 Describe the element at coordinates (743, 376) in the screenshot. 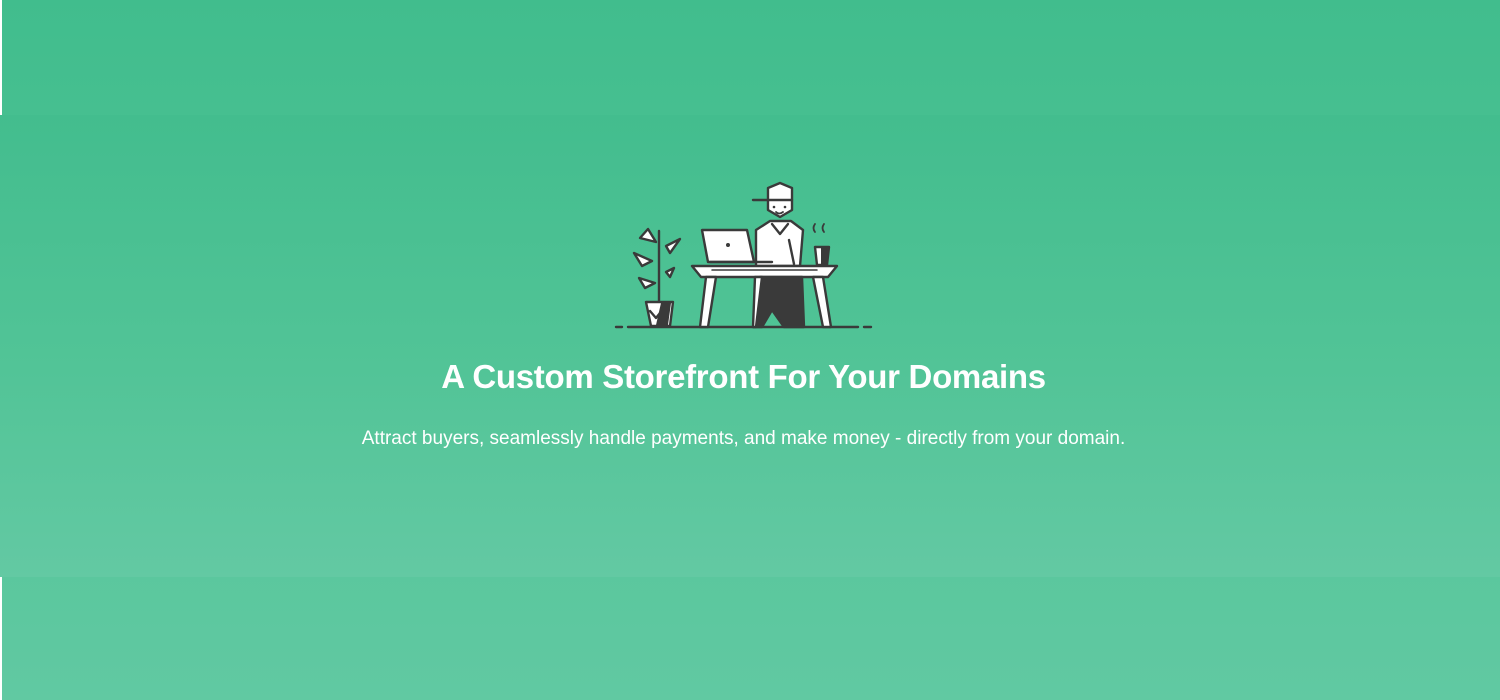

I see `hero-title: A Custom Storefront For Your Domains` at that location.